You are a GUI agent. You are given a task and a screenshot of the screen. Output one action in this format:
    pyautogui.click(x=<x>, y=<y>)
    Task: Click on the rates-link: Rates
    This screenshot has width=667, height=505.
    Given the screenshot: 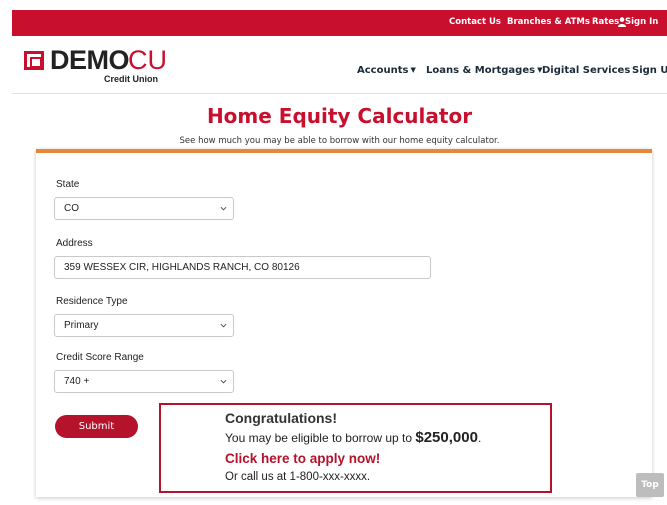 What is the action you would take?
    pyautogui.click(x=605, y=22)
    